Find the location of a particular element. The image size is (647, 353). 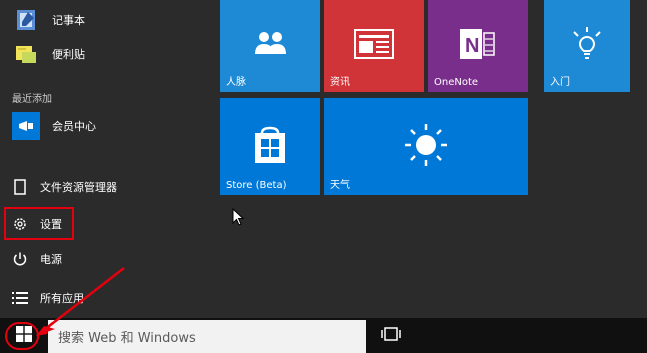

list-icon is located at coordinates (20, 298).